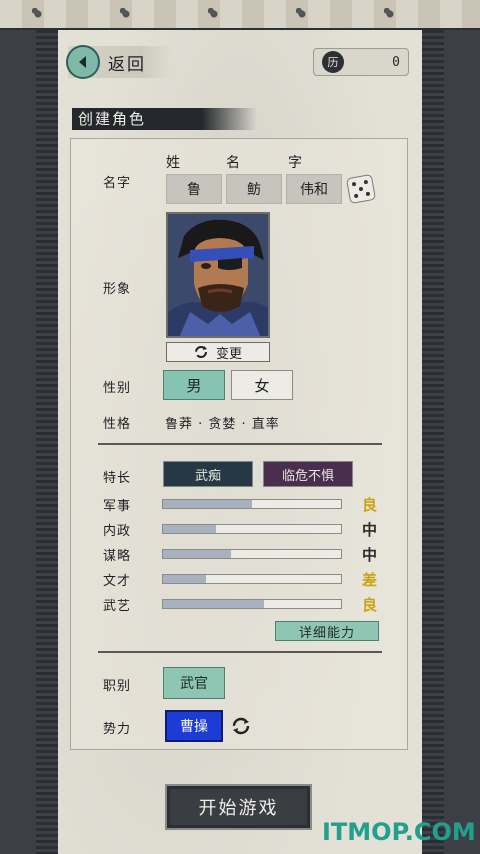 The image size is (480, 854). What do you see at coordinates (173, 163) in the screenshot?
I see `surname-header: 姓` at bounding box center [173, 163].